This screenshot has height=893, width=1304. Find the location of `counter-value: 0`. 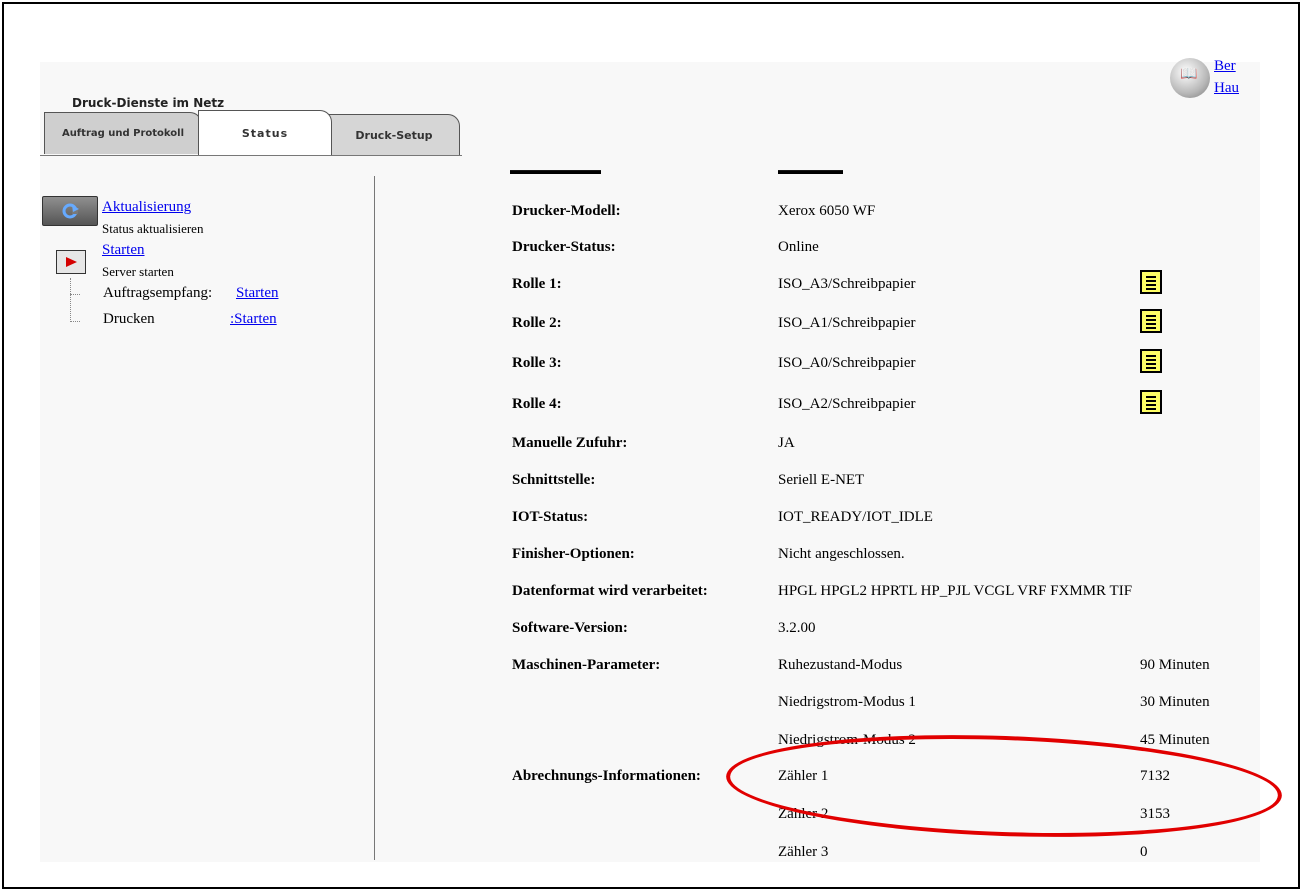

counter-value: 0 is located at coordinates (1144, 852).